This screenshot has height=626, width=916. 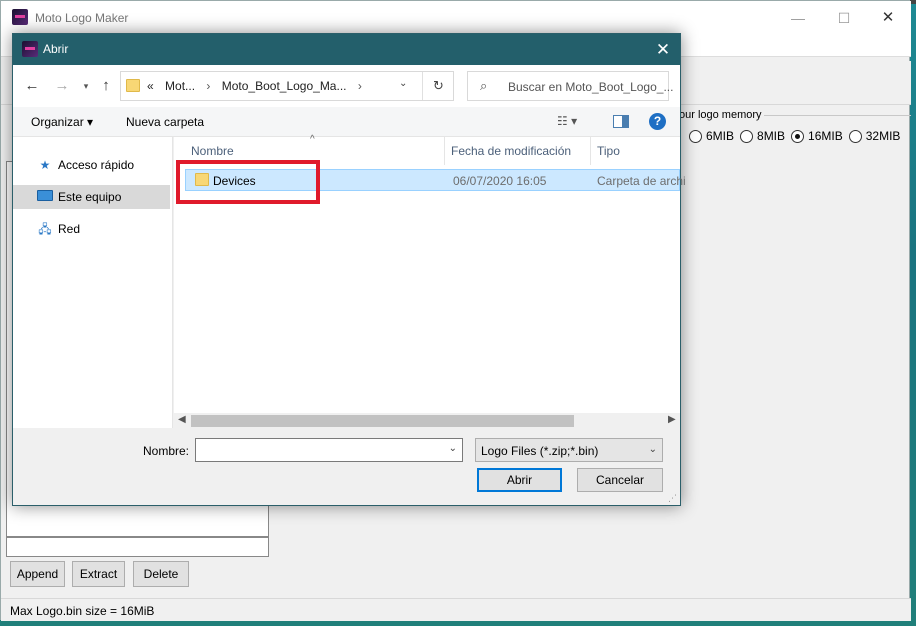 I want to click on breadcrumb: « Mot... › Moto_Boot_Logo_Ma... ›, so click(x=258, y=86).